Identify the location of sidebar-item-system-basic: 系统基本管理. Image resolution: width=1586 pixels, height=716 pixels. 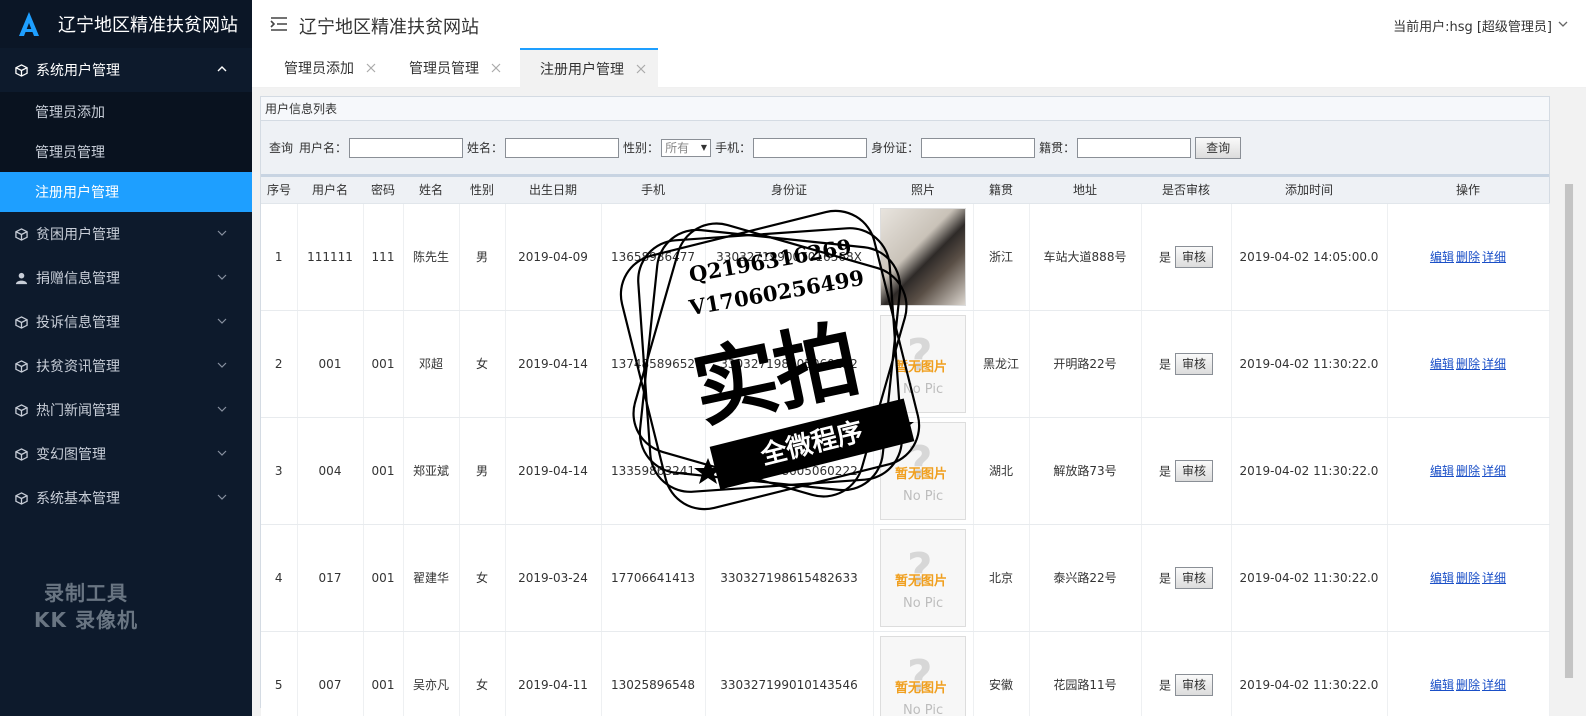
(126, 498).